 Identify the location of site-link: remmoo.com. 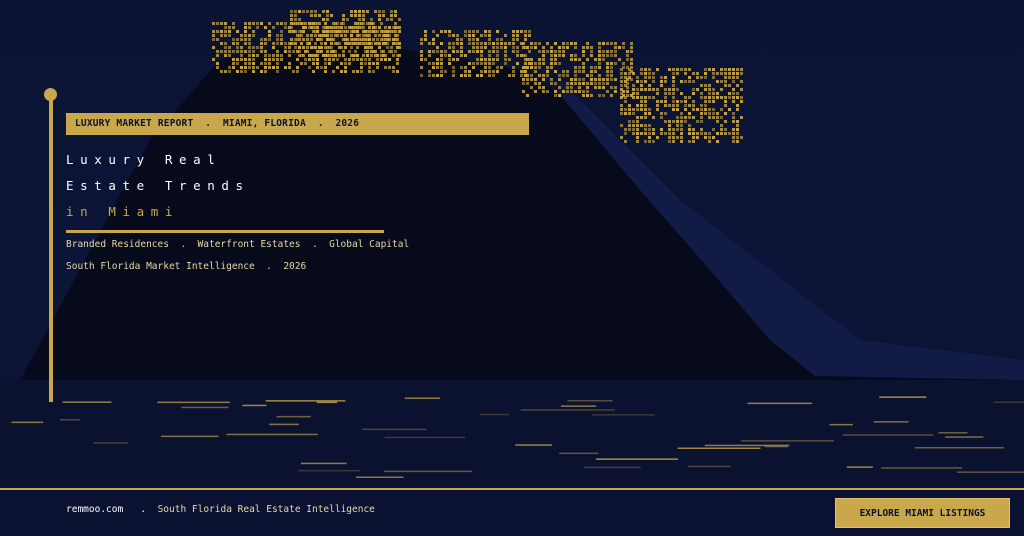
(94, 509).